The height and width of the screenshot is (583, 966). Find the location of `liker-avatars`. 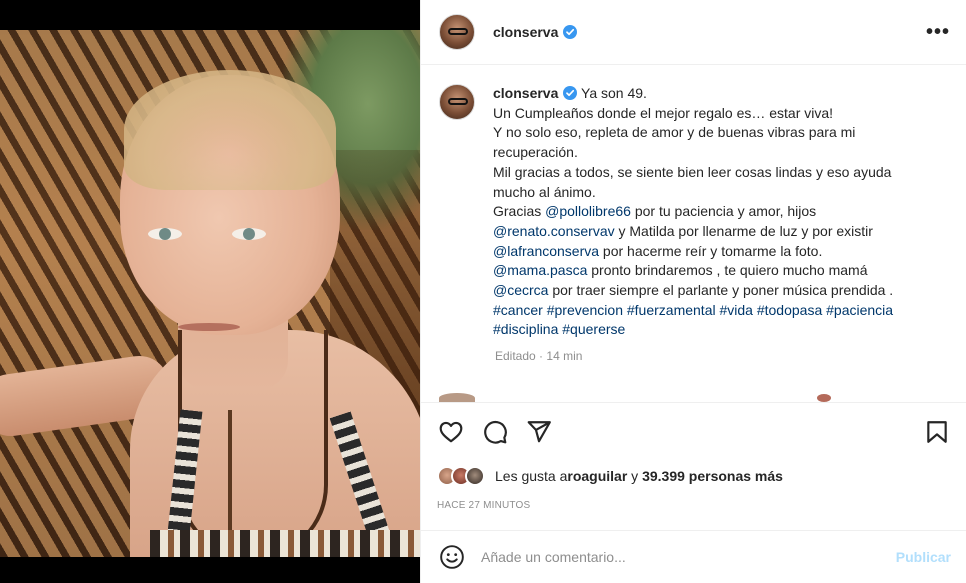

liker-avatars is located at coordinates (466, 476).